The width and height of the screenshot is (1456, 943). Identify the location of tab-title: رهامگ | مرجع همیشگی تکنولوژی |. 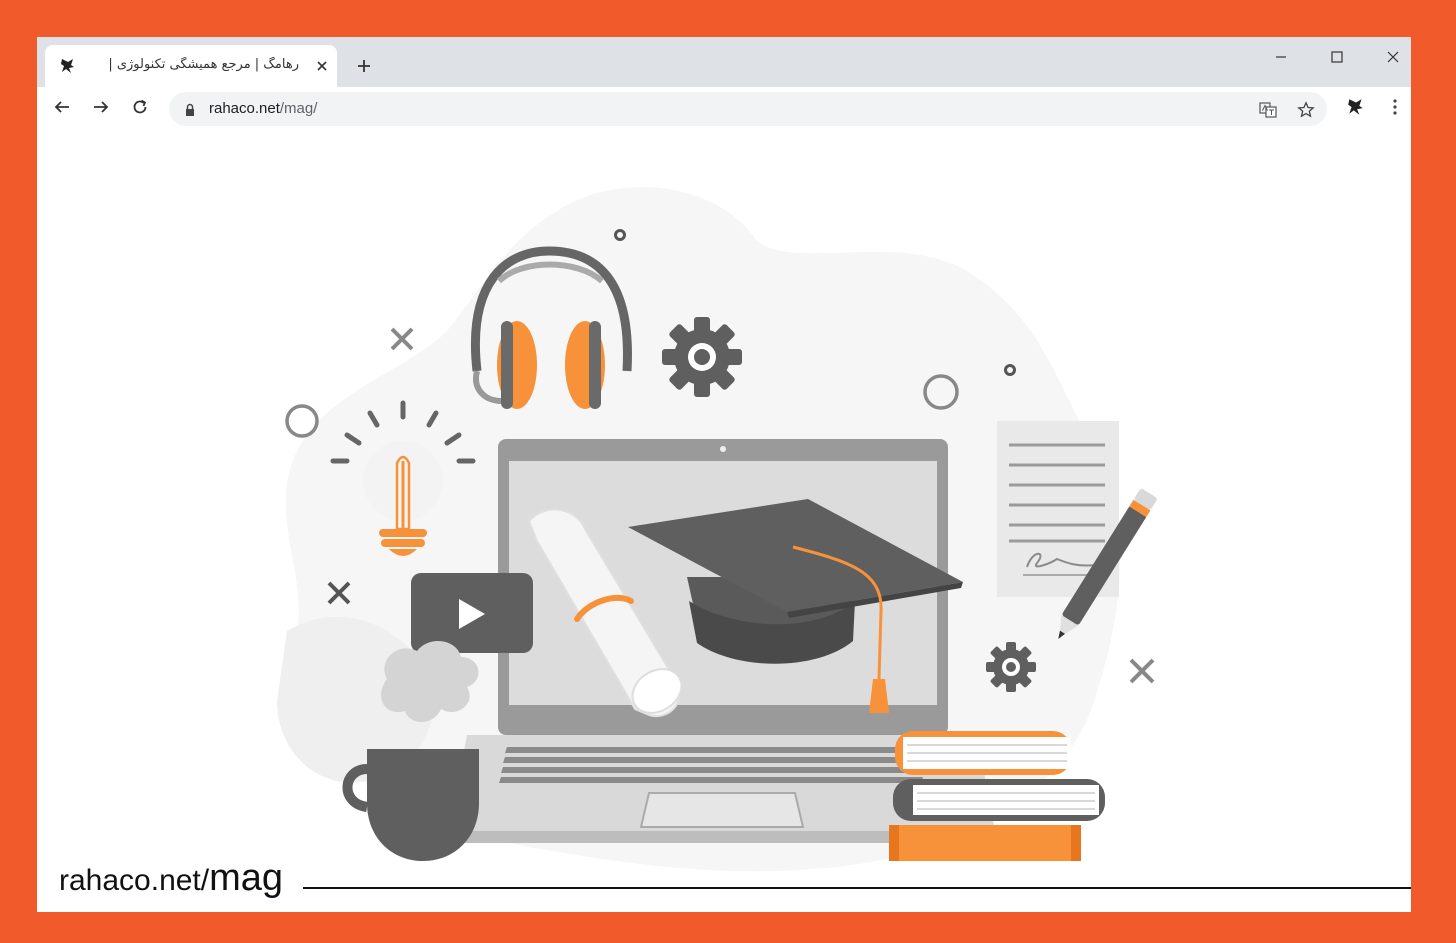
(203, 64).